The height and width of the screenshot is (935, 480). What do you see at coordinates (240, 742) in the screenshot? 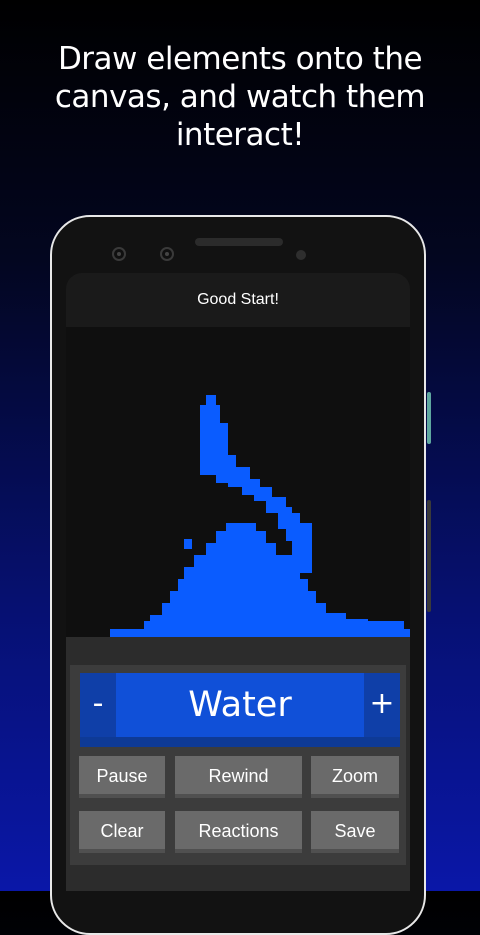
I see `selector-underline` at bounding box center [240, 742].